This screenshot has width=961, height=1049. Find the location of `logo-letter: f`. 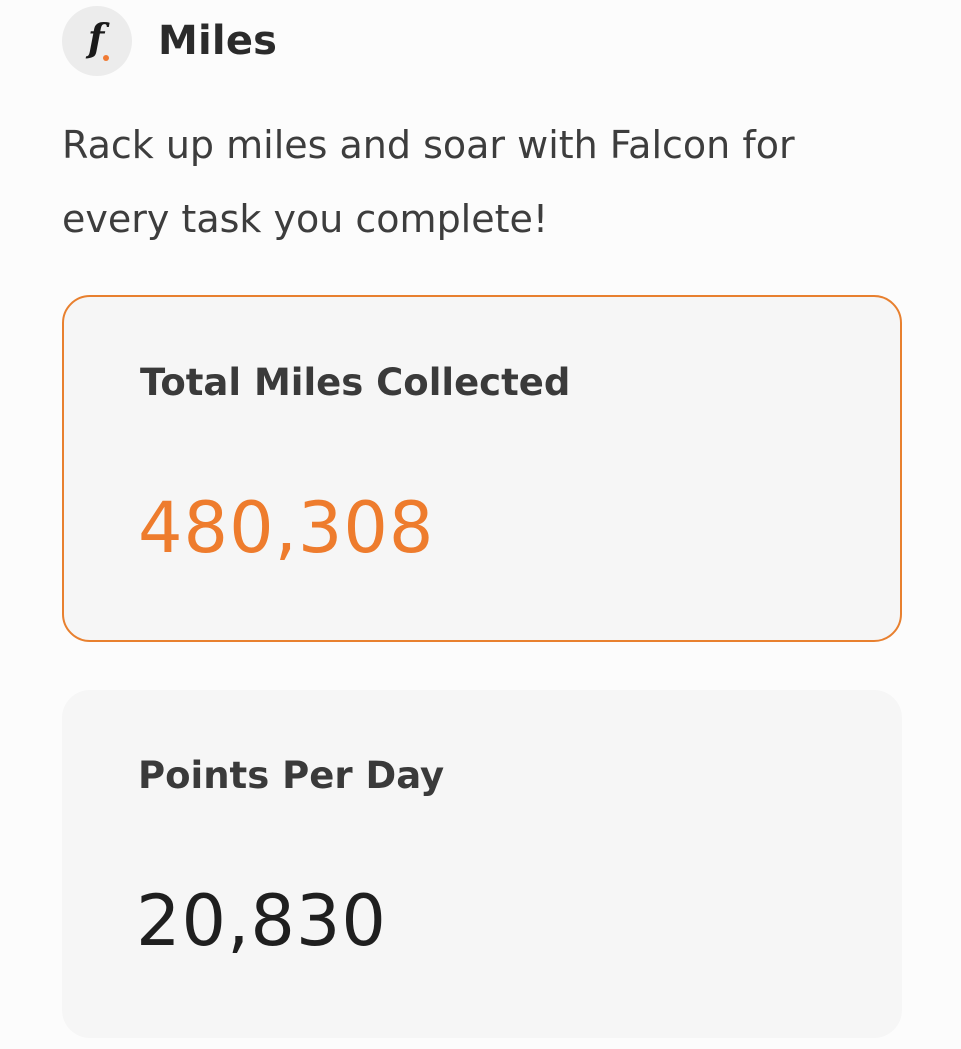

logo-letter: f is located at coordinates (96, 37).